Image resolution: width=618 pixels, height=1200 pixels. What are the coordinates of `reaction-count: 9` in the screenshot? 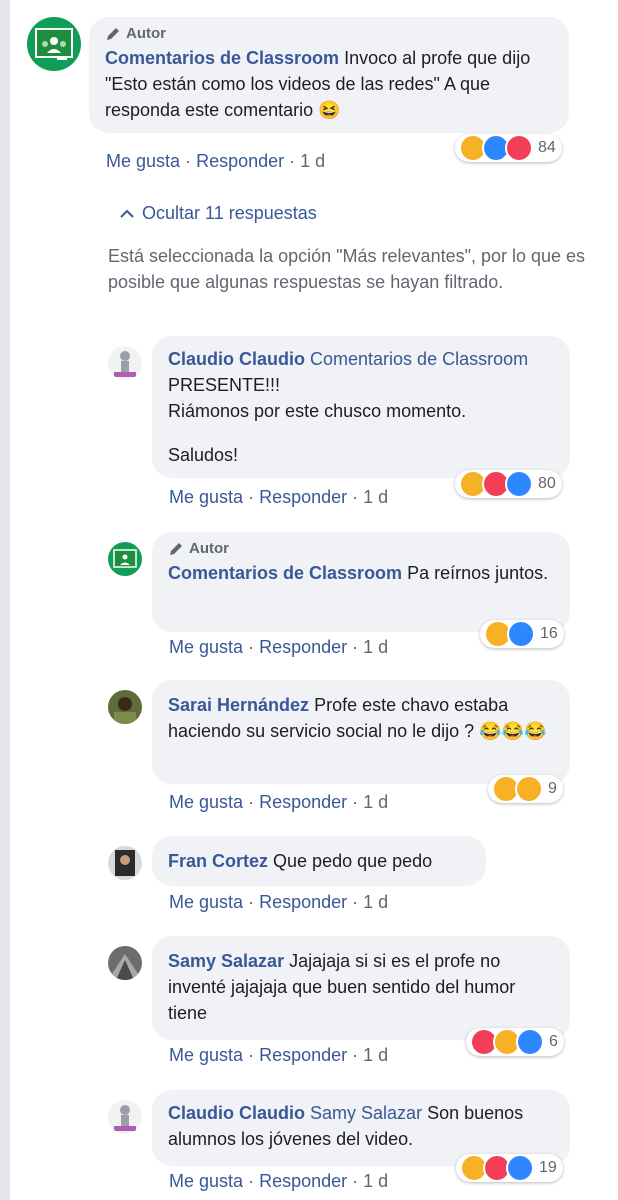 It's located at (552, 788).